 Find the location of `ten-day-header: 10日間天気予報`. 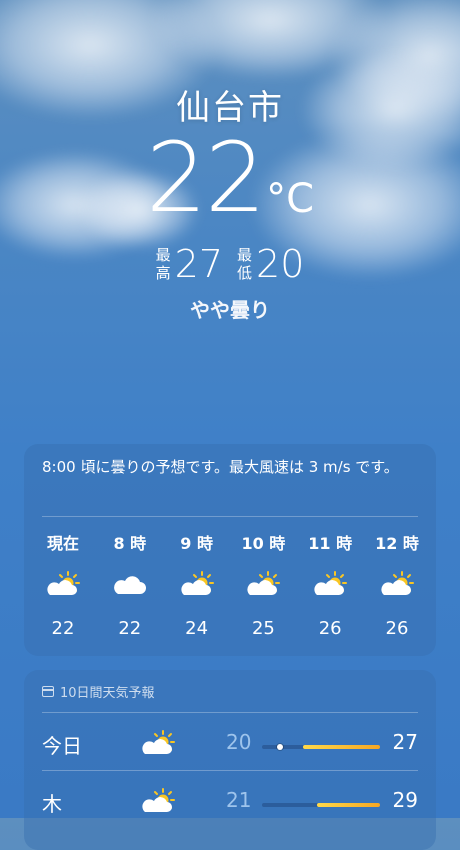

ten-day-header: 10日間天気予報 is located at coordinates (98, 691).